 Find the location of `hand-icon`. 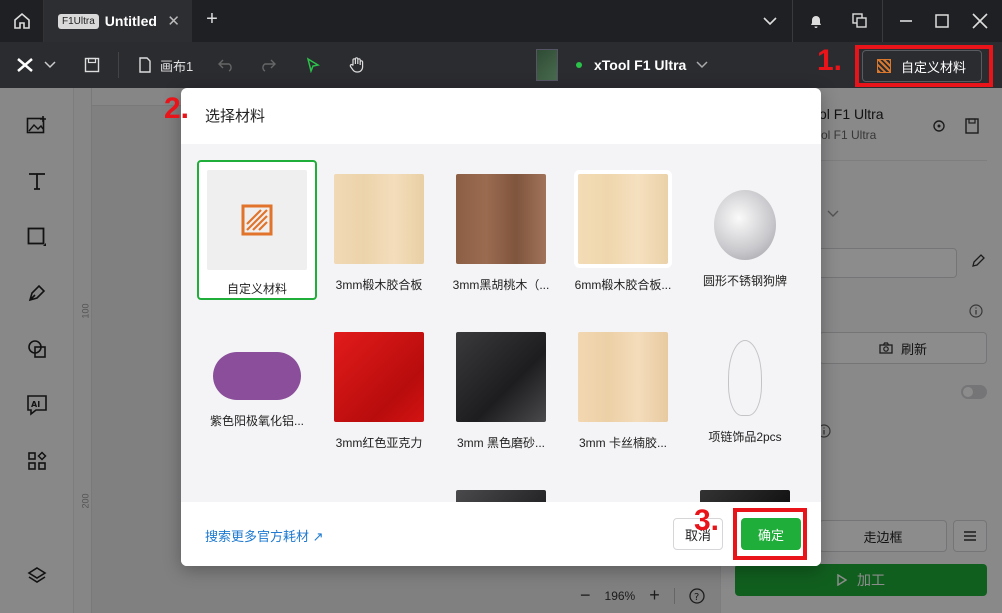

hand-icon is located at coordinates (356, 65).